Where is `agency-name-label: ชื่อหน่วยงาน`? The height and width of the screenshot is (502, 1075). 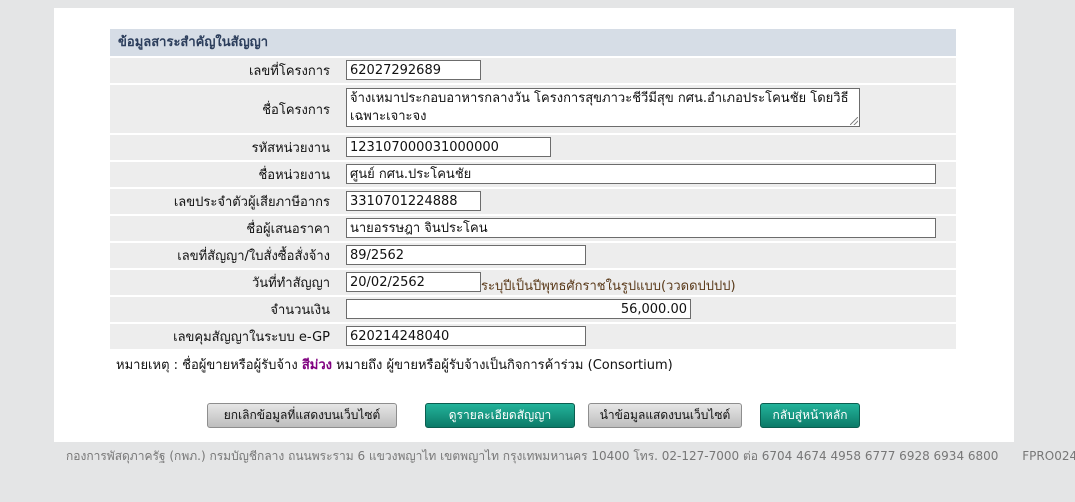
agency-name-label: ชื่อหน่วยงาน is located at coordinates (294, 175).